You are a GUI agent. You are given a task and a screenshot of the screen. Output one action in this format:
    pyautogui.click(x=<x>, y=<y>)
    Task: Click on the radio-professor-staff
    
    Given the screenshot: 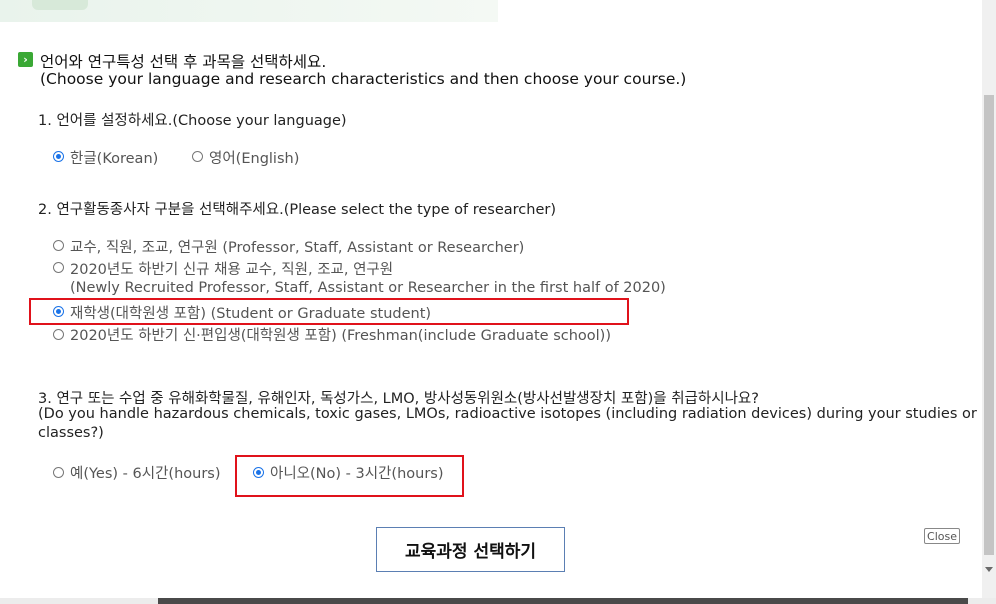 What is the action you would take?
    pyautogui.click(x=58, y=245)
    